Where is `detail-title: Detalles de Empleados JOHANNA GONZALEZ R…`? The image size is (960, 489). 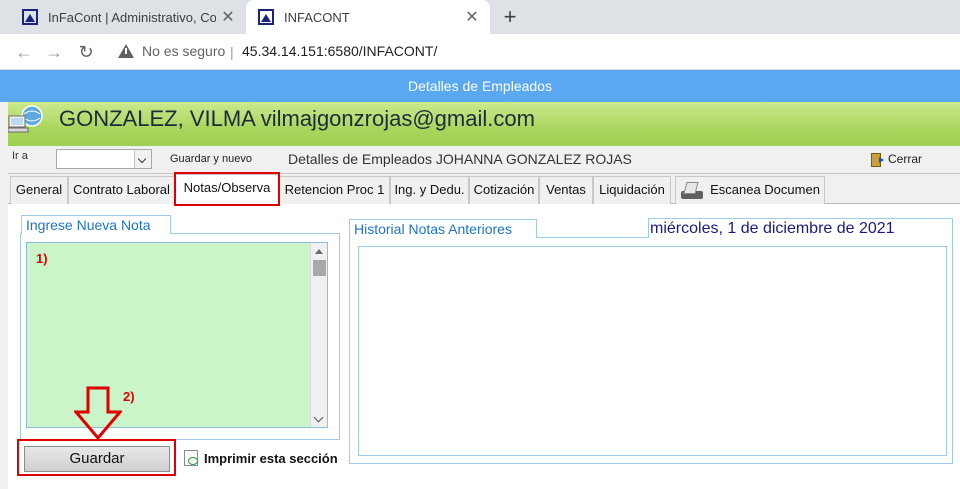 detail-title: Detalles de Empleados JOHANNA GONZALEZ R… is located at coordinates (460, 159).